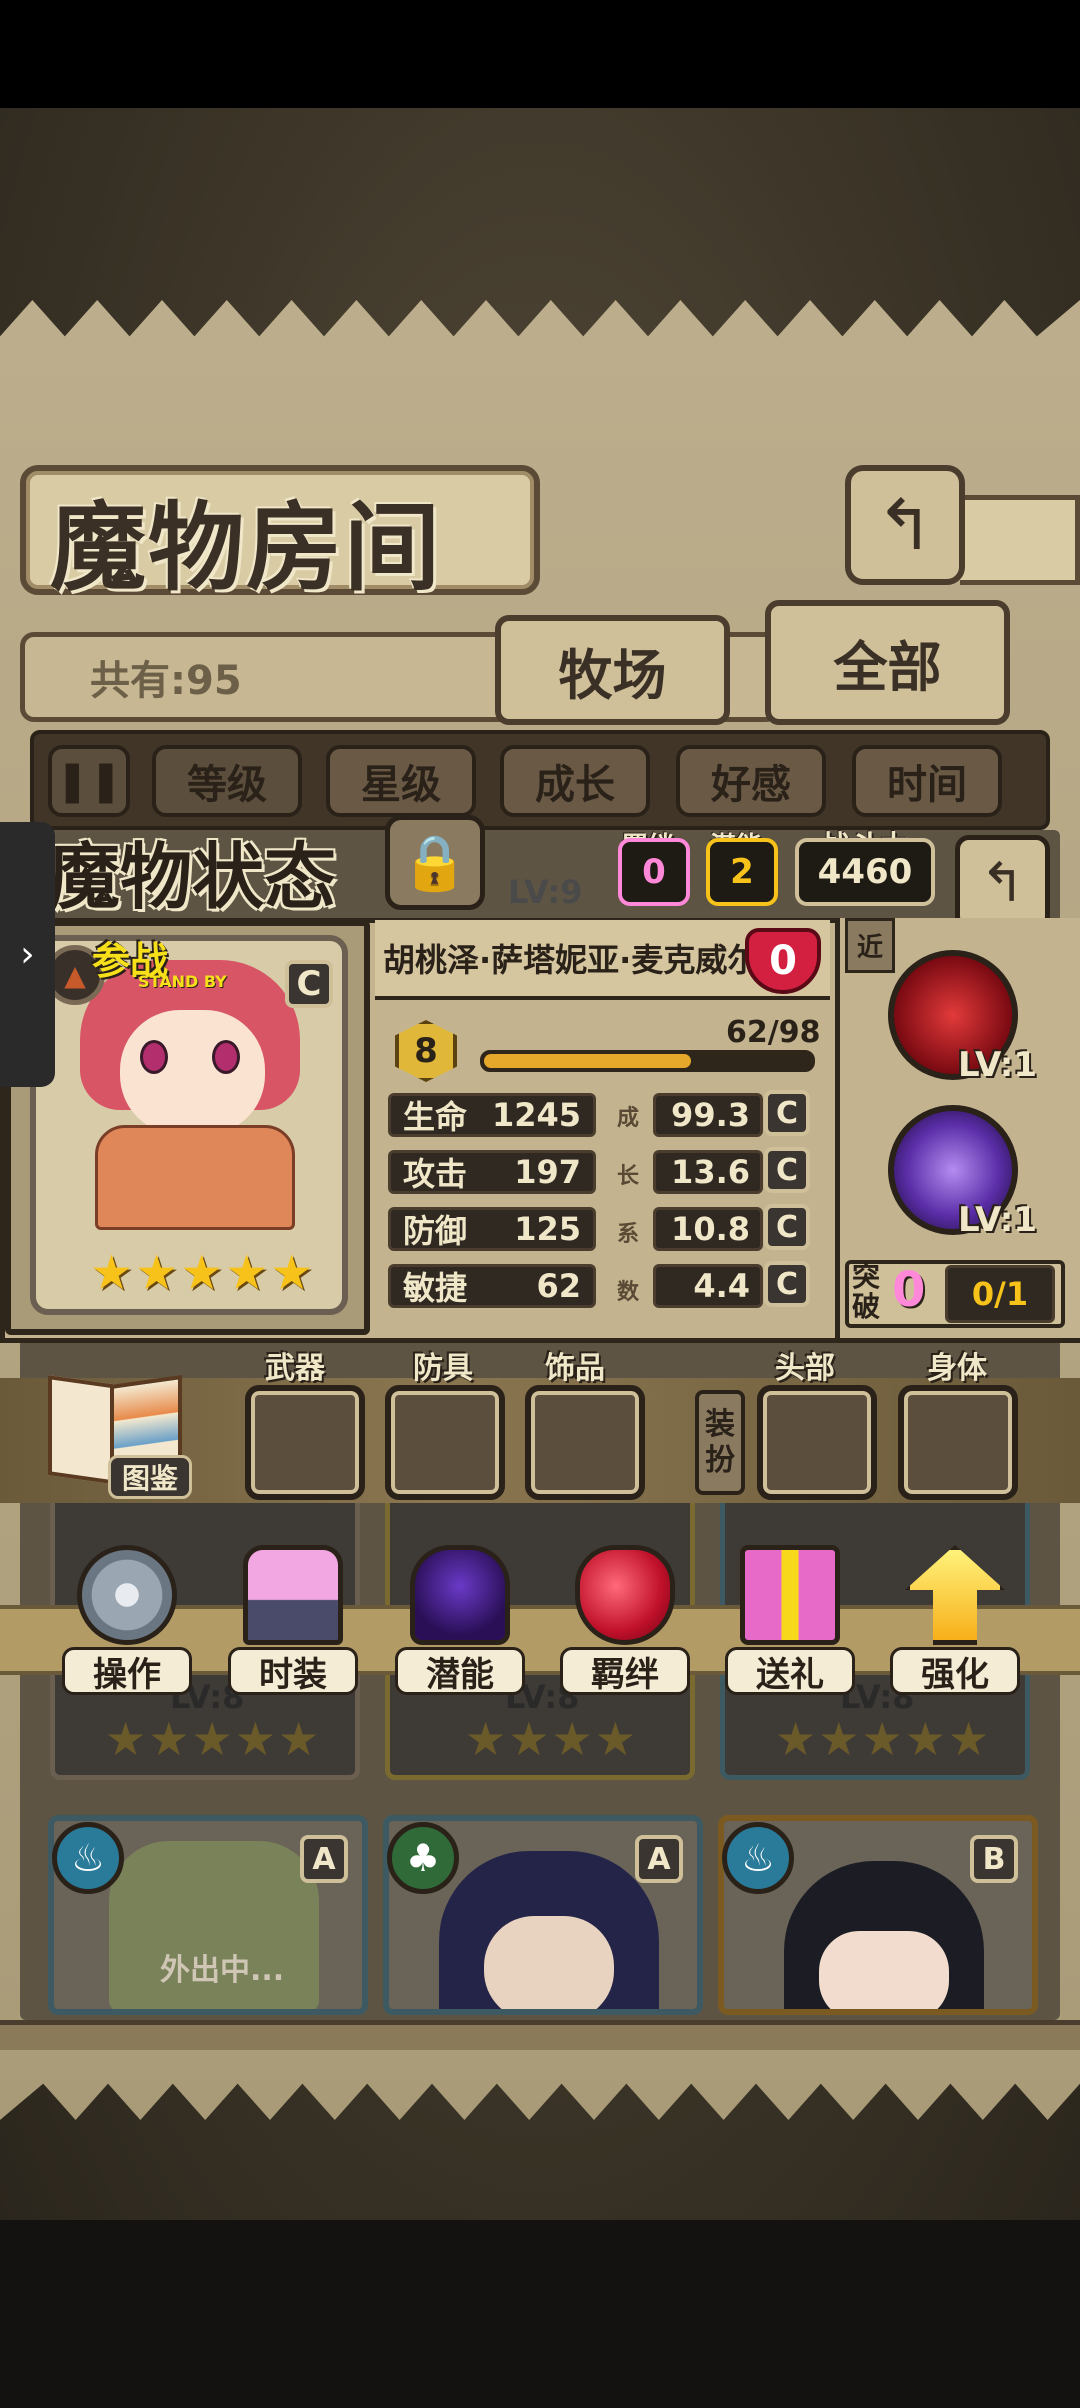 This screenshot has width=1080, height=2408. I want to click on range-tag: 近, so click(870, 945).